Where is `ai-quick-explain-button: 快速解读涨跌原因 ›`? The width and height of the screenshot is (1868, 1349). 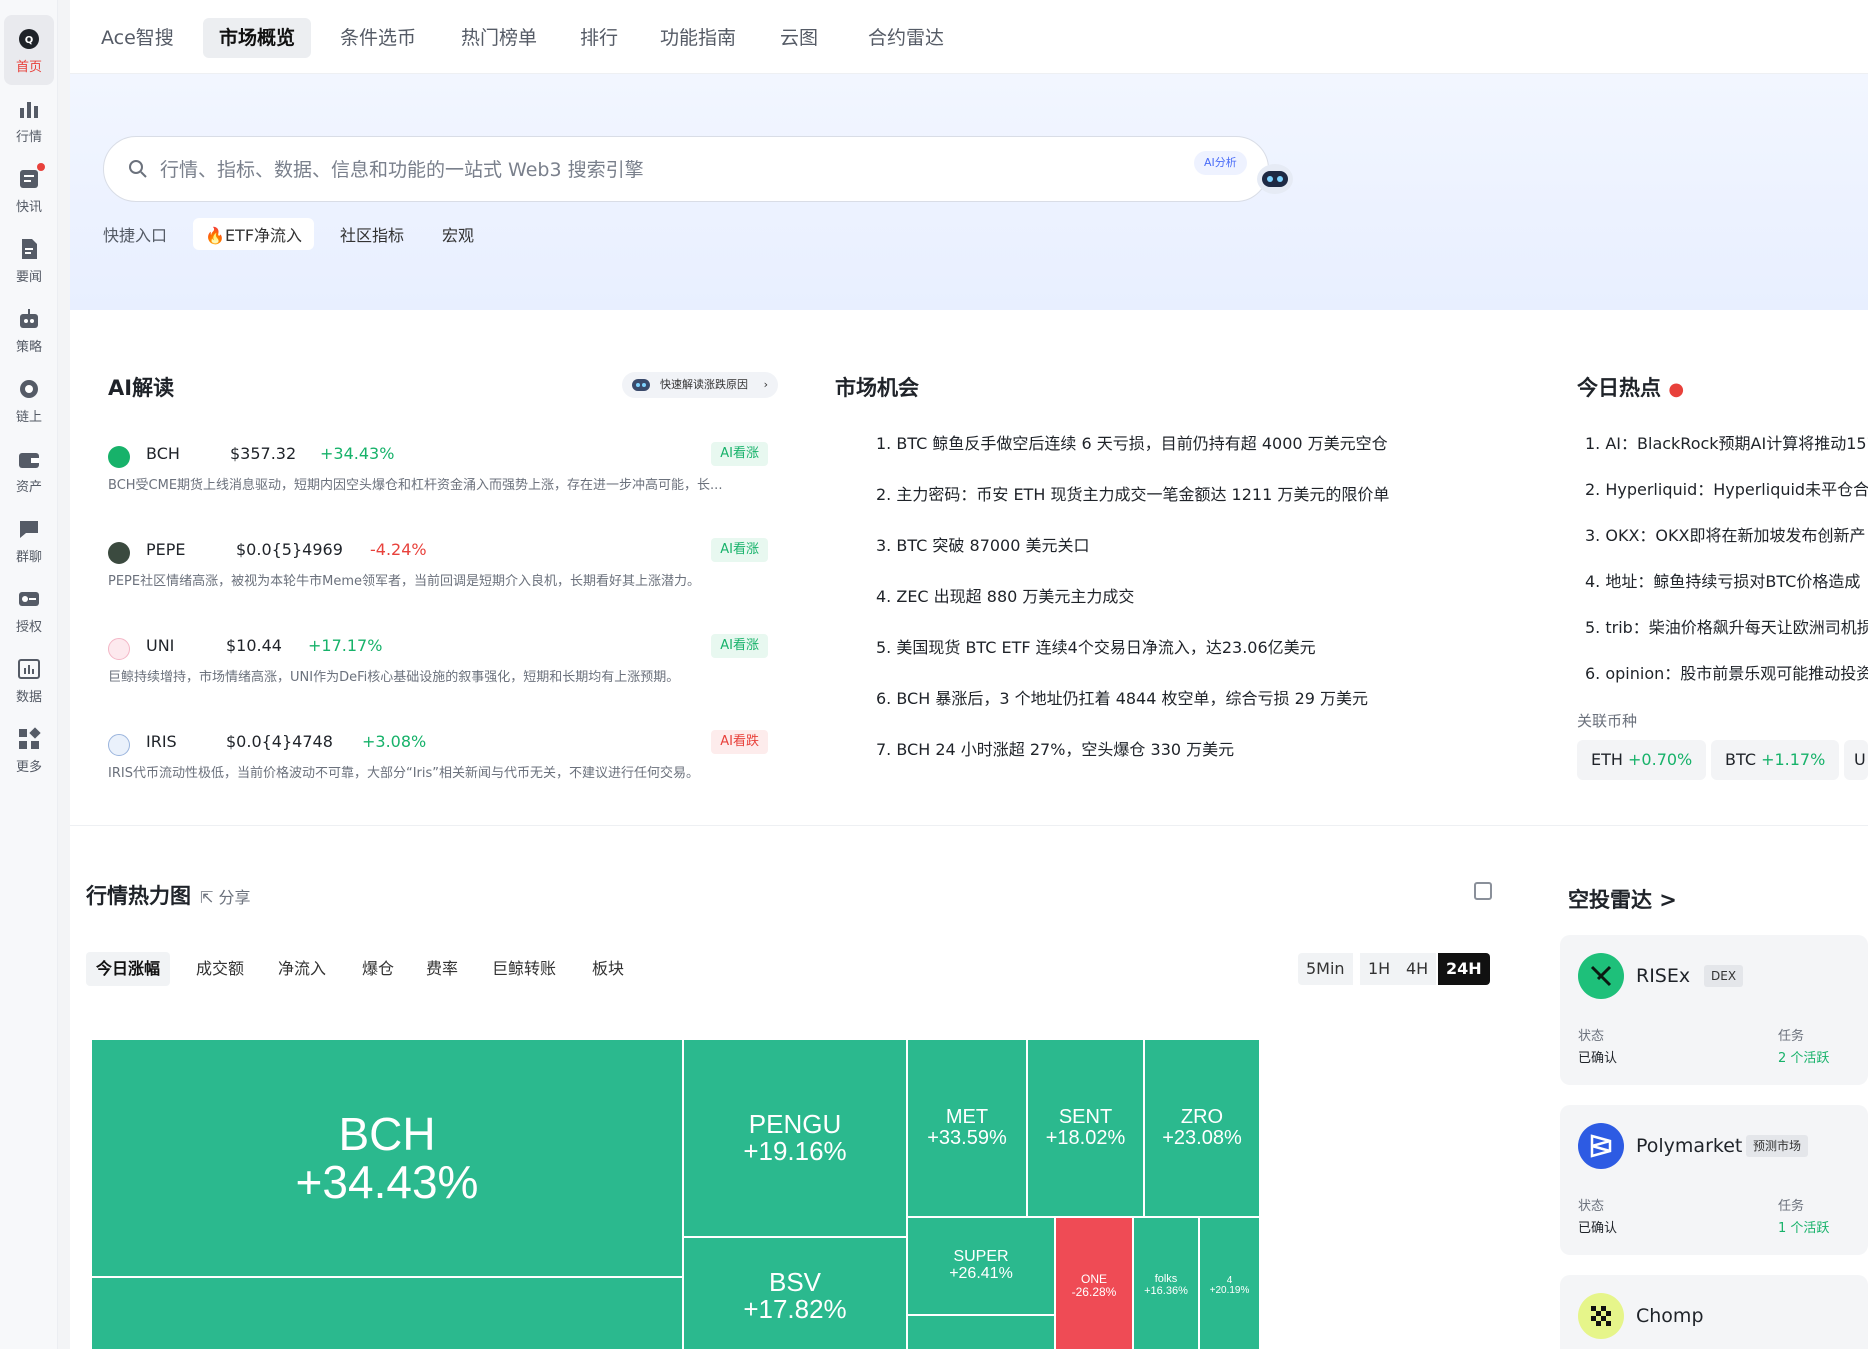
ai-quick-explain-button: 快速解读涨跌原因 › is located at coordinates (700, 385).